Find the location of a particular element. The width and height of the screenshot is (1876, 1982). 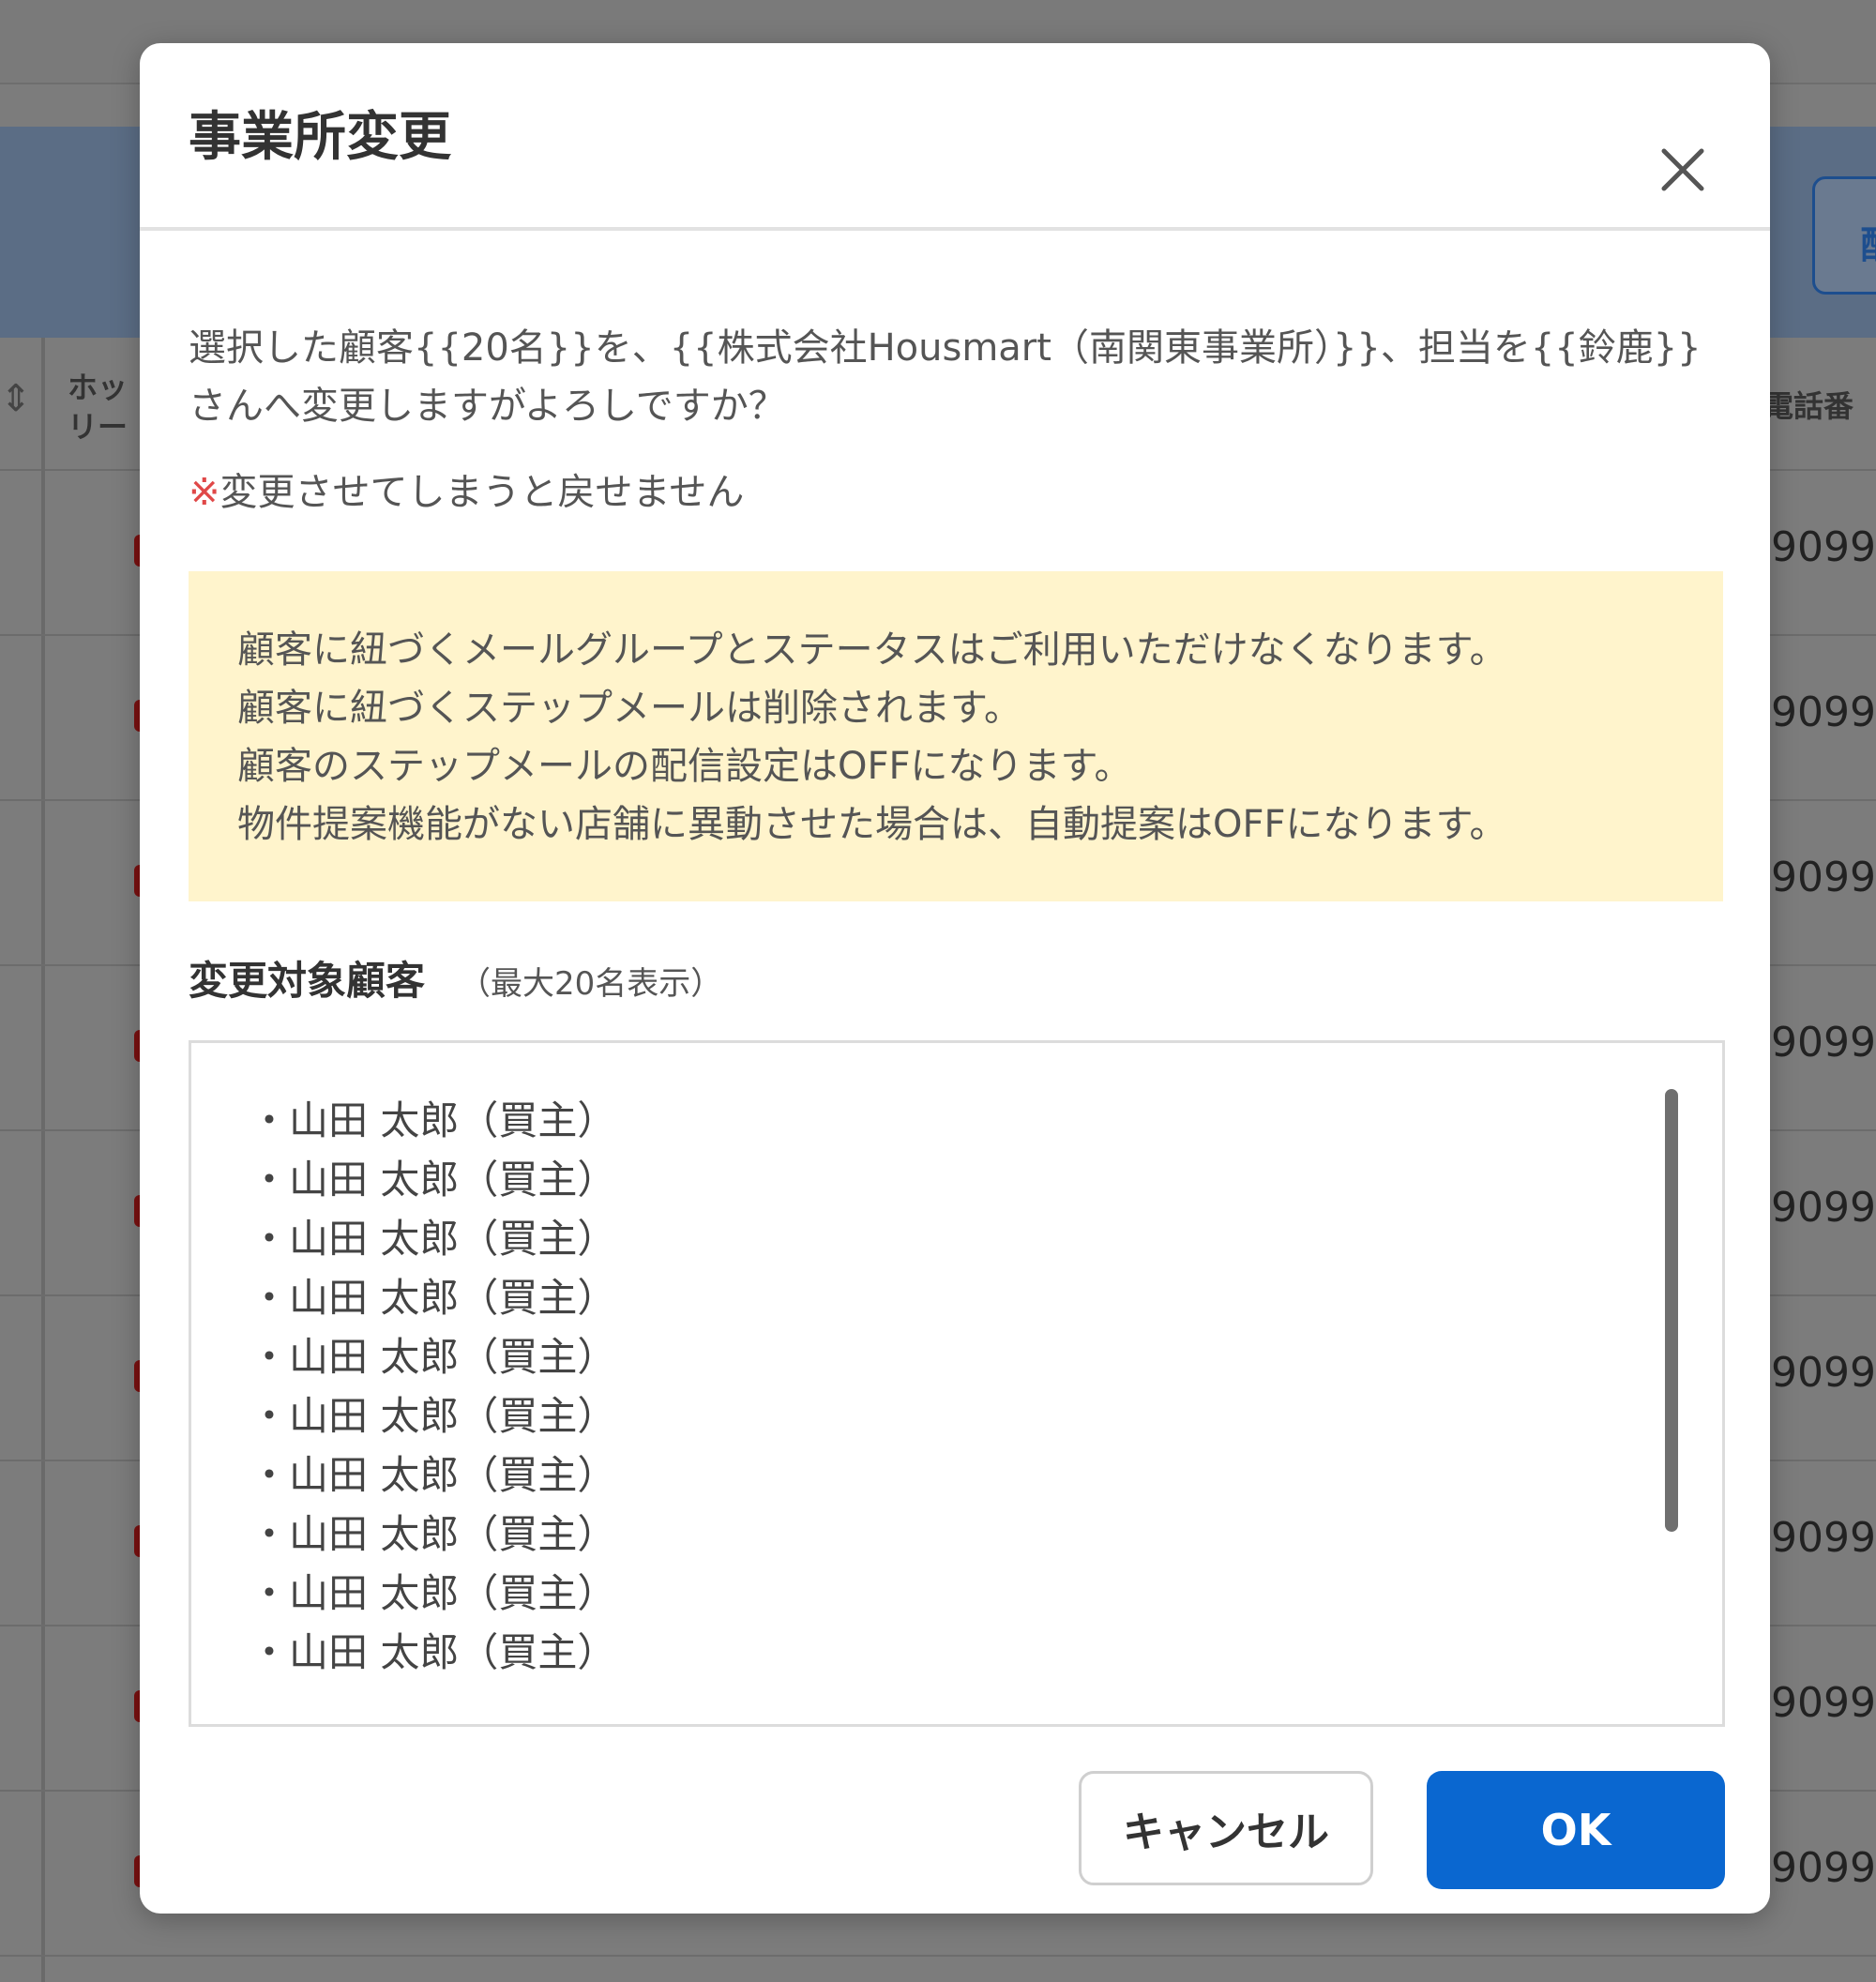

dialog-title: 事業所変更 is located at coordinates (320, 137).